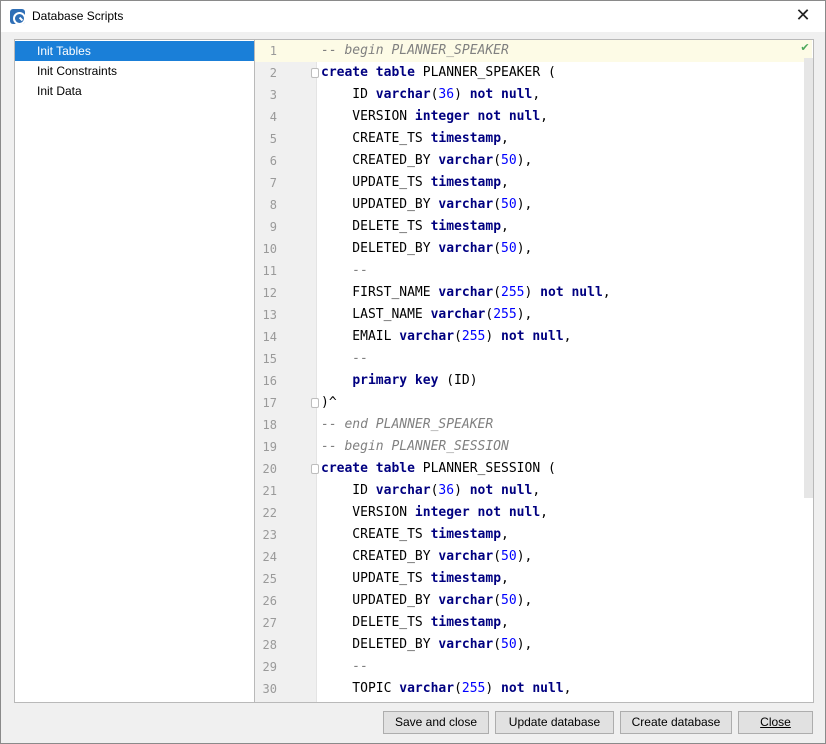 This screenshot has width=826, height=744. Describe the element at coordinates (533, 557) in the screenshot. I see `code-line: 24 CREATED_BY varchar(50),` at that location.